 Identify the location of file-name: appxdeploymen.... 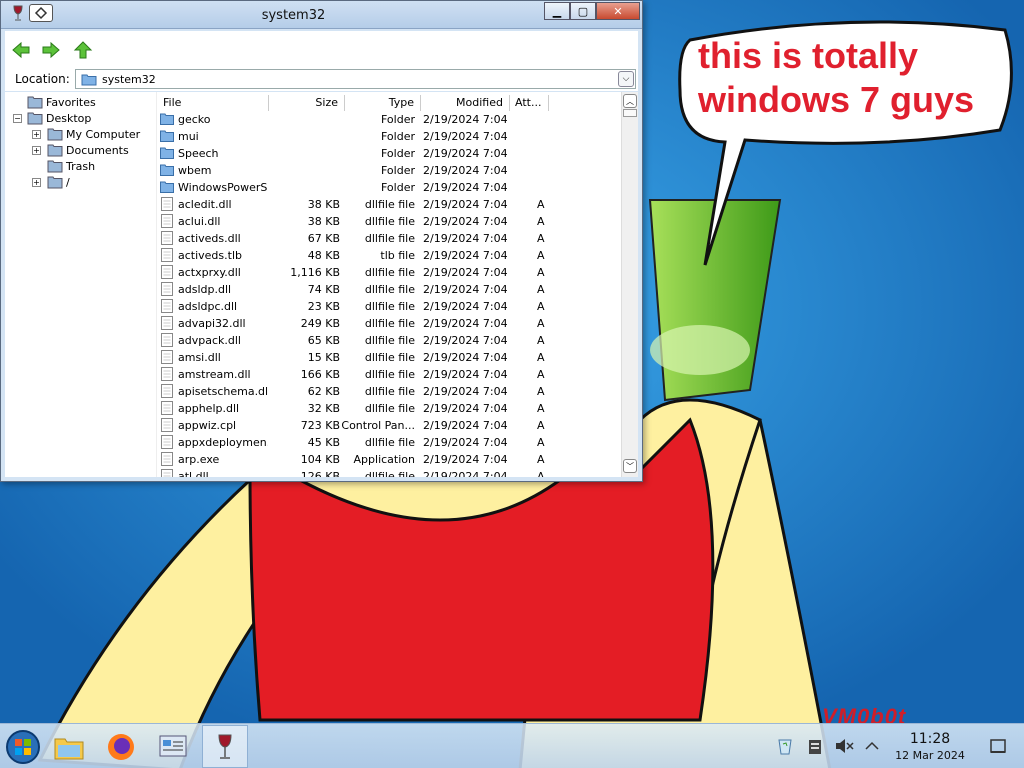
(223, 442).